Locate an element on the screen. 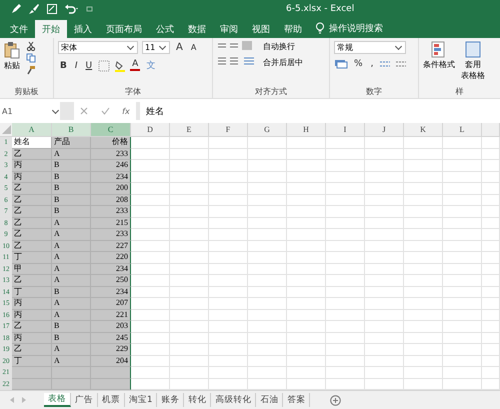 Image resolution: width=500 pixels, height=409 pixels. column-header: B is located at coordinates (71, 129).